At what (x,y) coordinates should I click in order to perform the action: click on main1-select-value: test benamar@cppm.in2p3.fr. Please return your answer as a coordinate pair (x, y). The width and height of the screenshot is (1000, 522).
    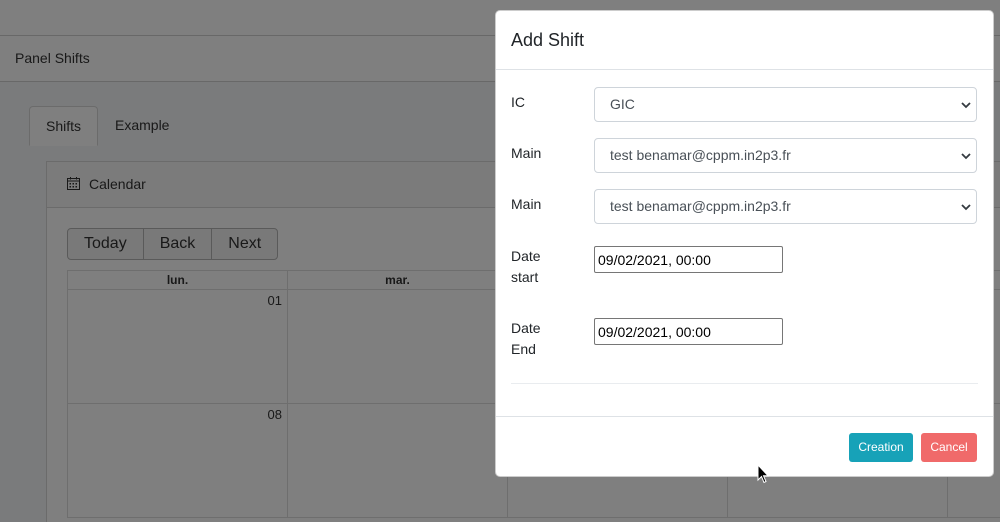
    Looking at the image, I should click on (700, 155).